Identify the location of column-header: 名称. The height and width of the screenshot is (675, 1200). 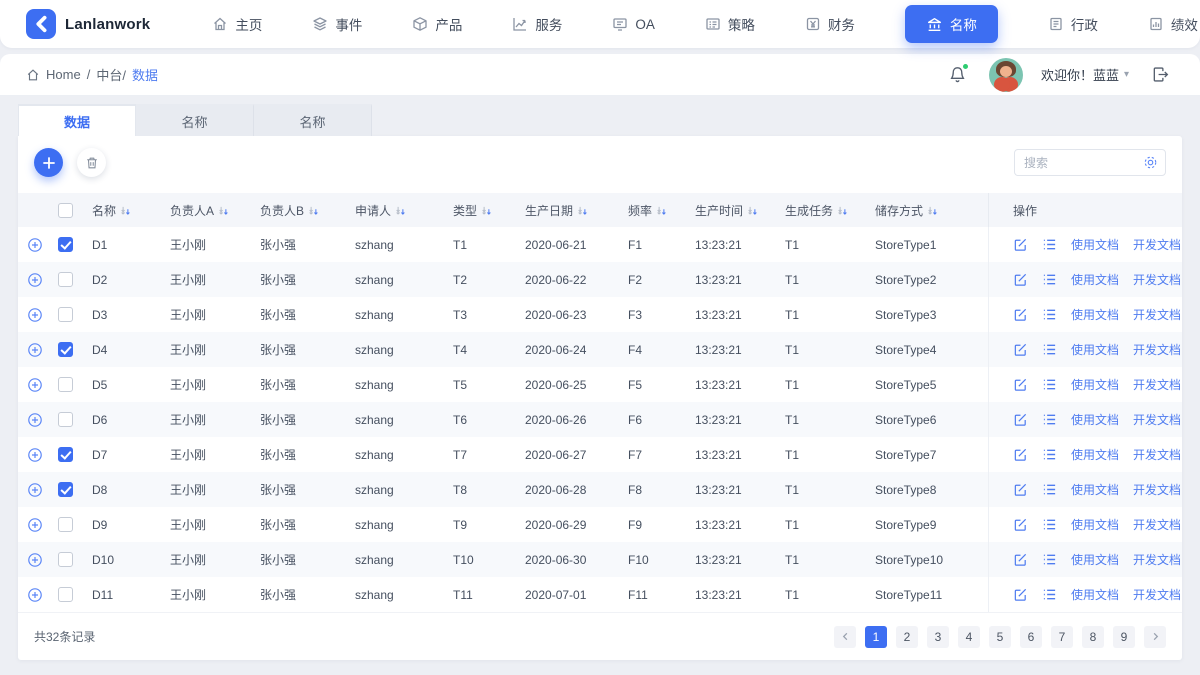
(131, 210).